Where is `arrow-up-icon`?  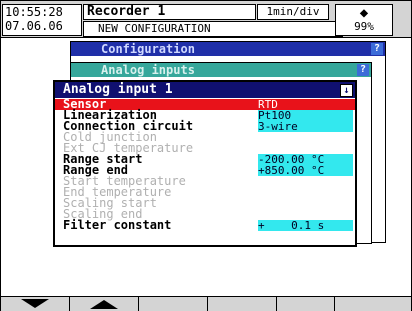
arrow-up-icon is located at coordinates (104, 304).